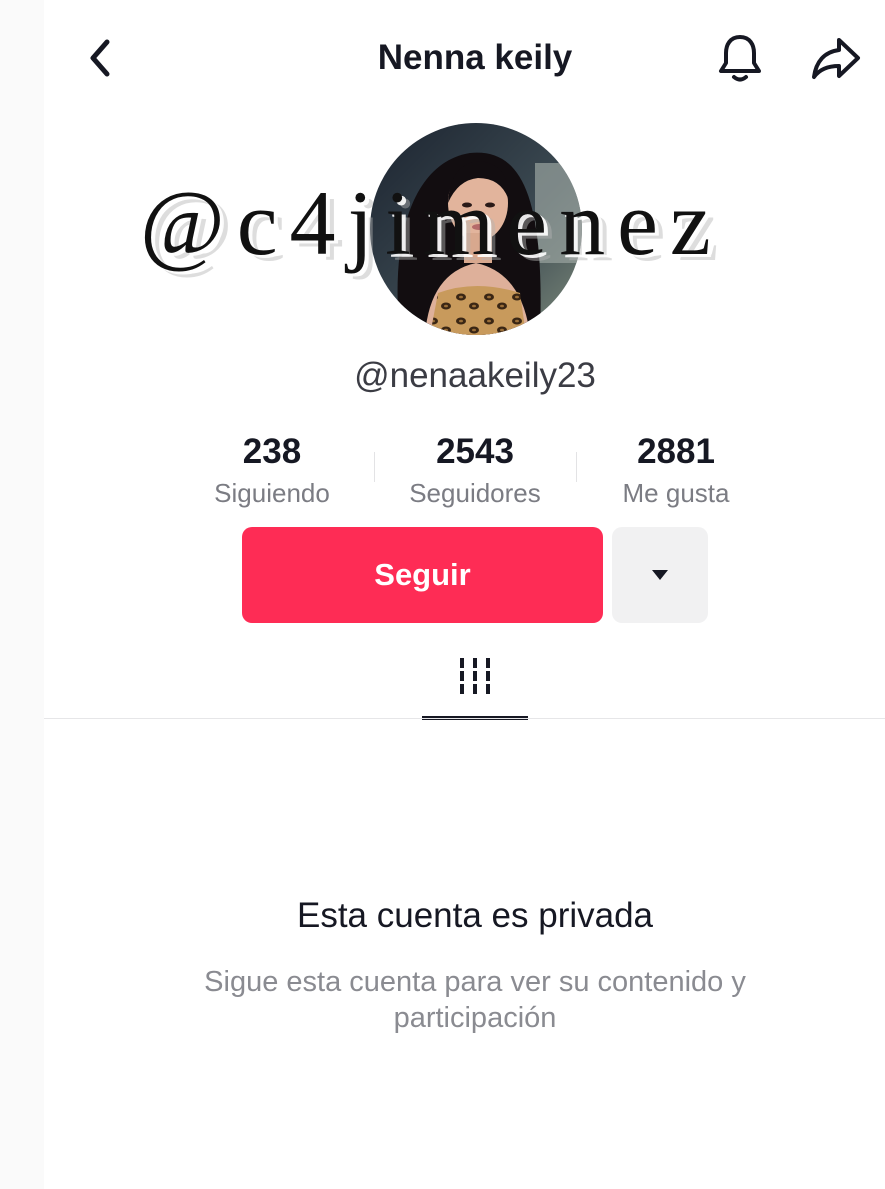 The image size is (885, 1189). What do you see at coordinates (475, 375) in the screenshot?
I see `profile-username: @nenaakeily23` at bounding box center [475, 375].